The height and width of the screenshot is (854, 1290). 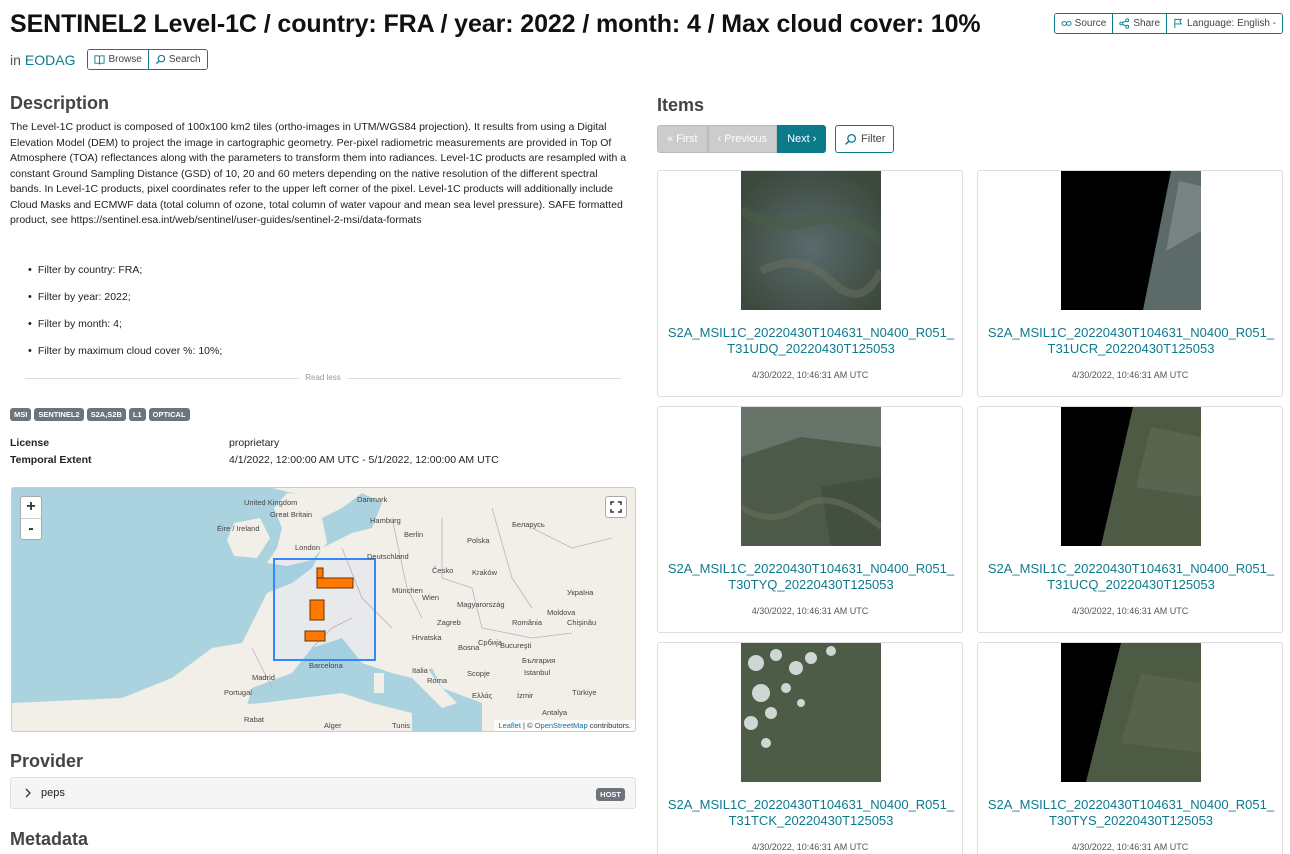 I want to click on map-label: Hrvatska, so click(x=427, y=637).